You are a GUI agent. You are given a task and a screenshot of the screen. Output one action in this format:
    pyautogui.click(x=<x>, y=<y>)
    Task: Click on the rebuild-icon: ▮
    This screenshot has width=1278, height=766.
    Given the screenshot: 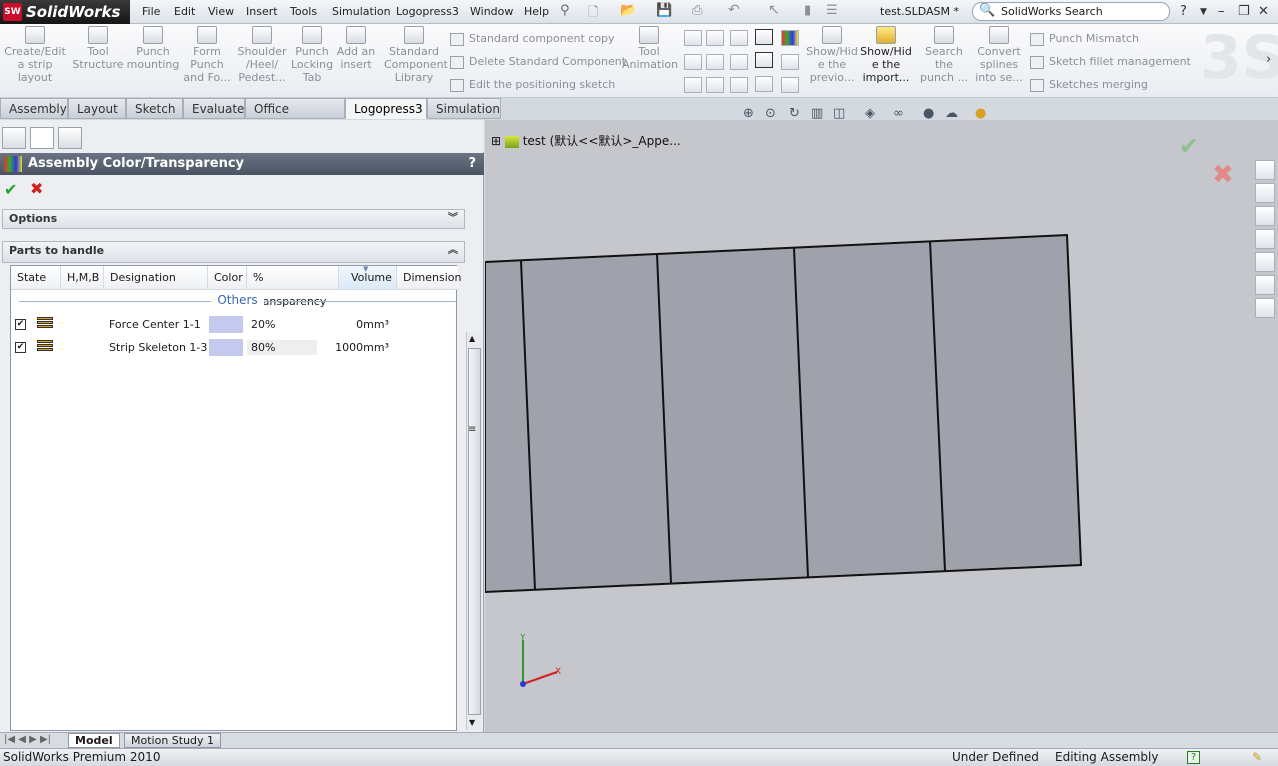 What is the action you would take?
    pyautogui.click(x=807, y=10)
    